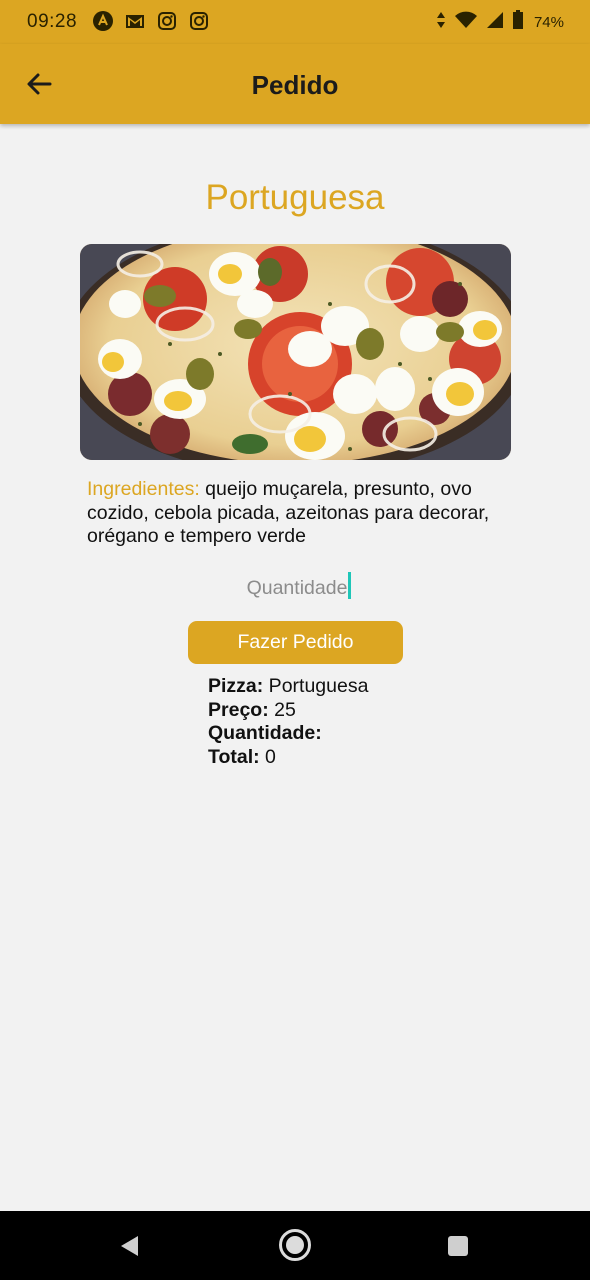  Describe the element at coordinates (288, 758) in the screenshot. I see `summary-total: Total: 0` at that location.